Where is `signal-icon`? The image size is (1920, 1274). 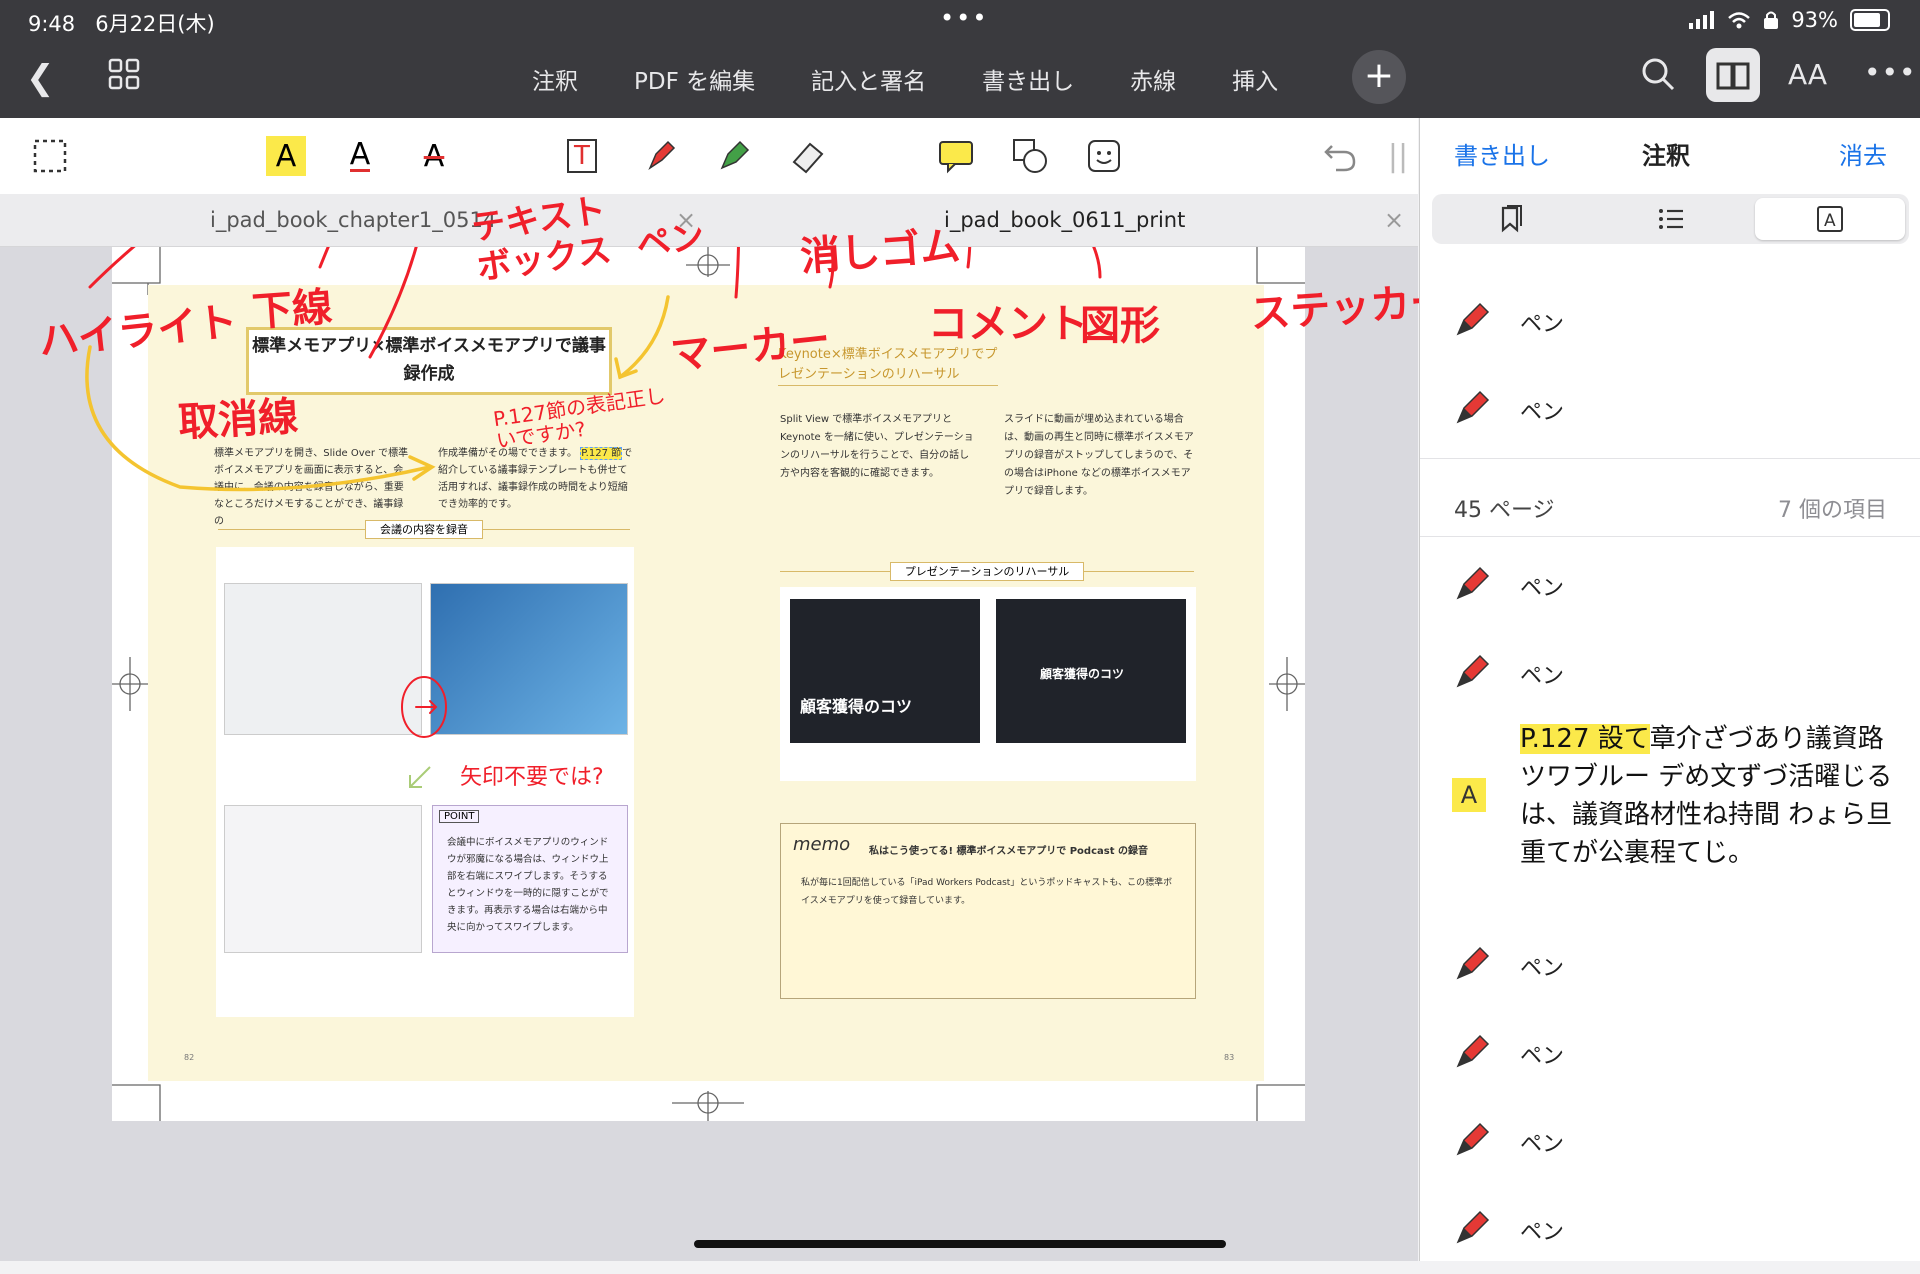 signal-icon is located at coordinates (1702, 20).